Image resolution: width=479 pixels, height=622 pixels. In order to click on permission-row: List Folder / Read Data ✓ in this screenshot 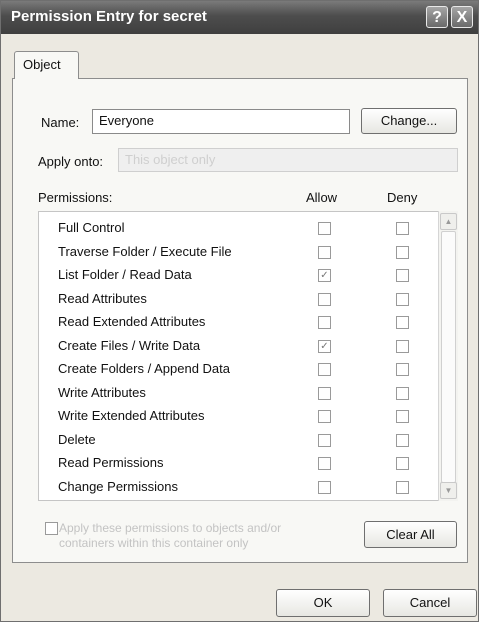, I will do `click(248, 276)`.